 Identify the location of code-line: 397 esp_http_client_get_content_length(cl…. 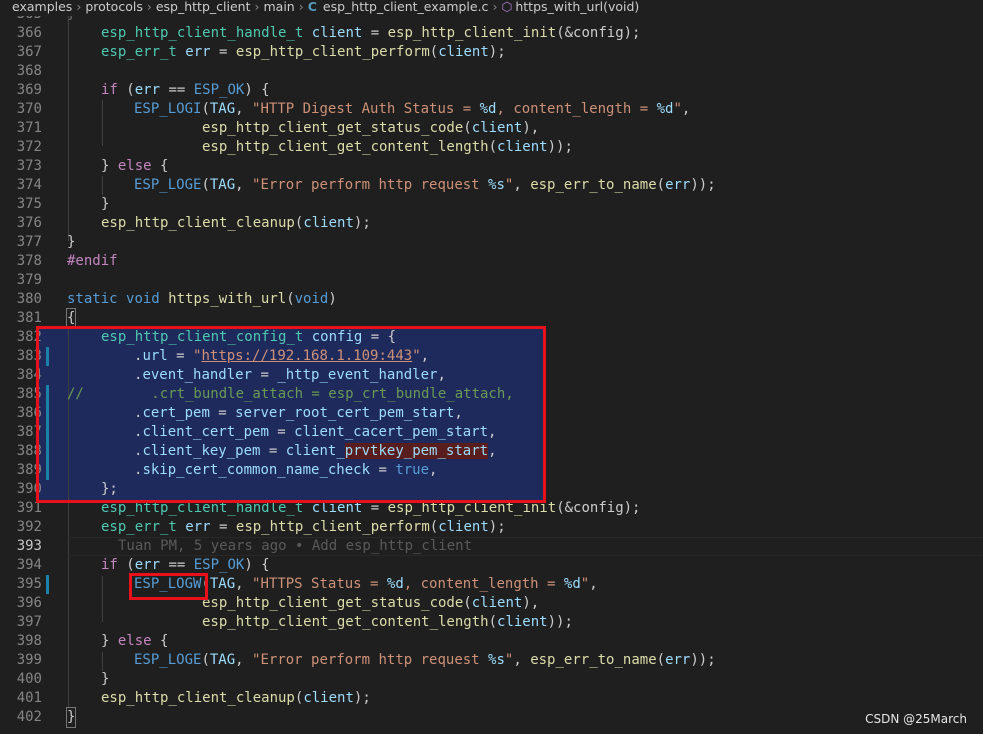
(294, 622).